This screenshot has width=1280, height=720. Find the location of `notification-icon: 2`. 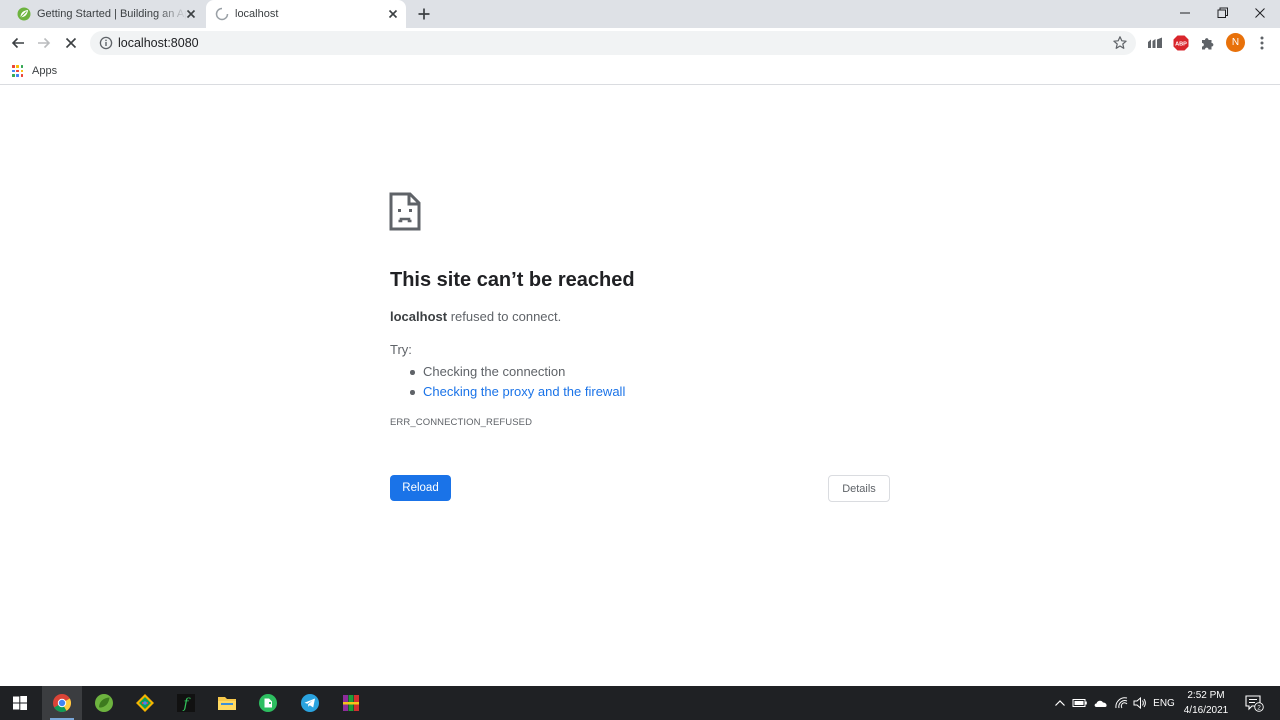

notification-icon: 2 is located at coordinates (1254, 703).